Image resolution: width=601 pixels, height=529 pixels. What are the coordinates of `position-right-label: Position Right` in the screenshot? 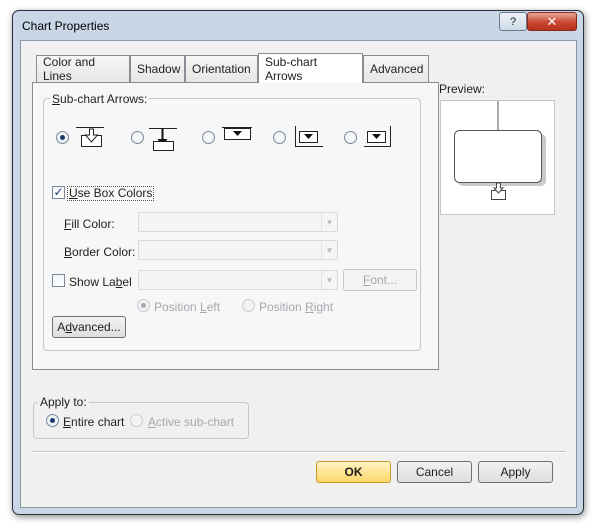 It's located at (296, 307).